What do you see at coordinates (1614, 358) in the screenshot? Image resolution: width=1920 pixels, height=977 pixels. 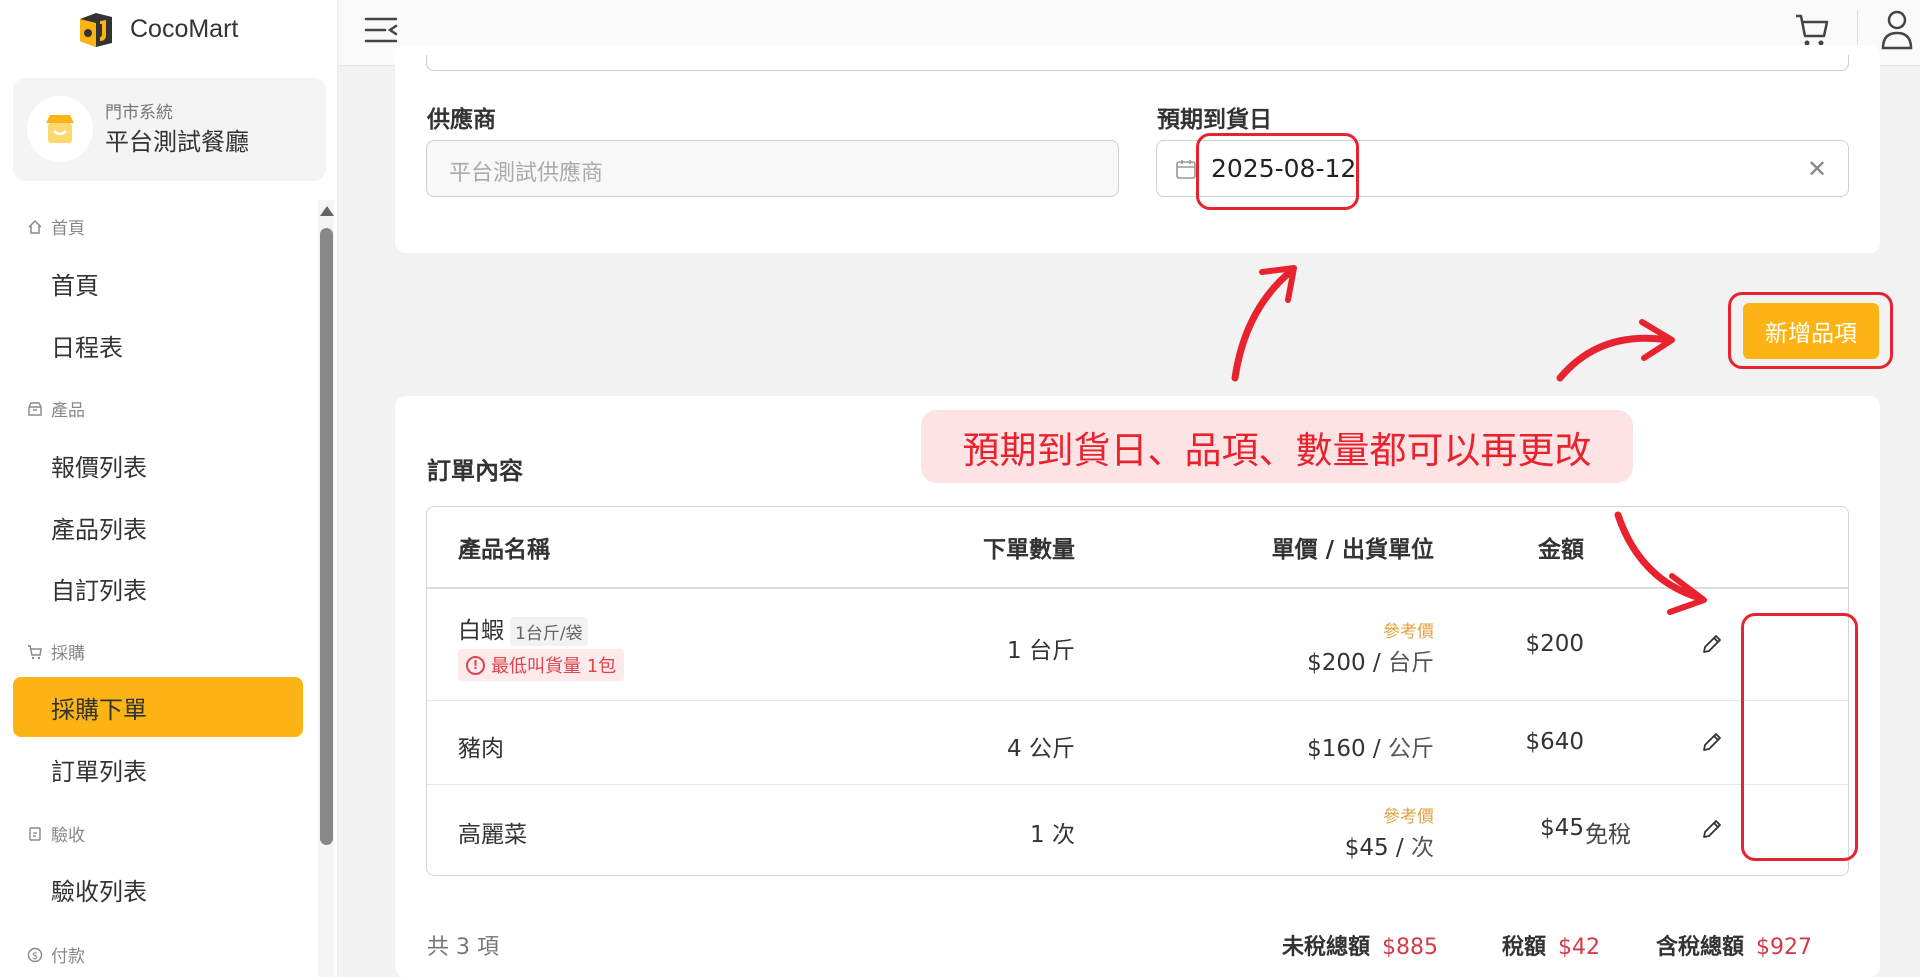 I see `arrow-to-add-button` at bounding box center [1614, 358].